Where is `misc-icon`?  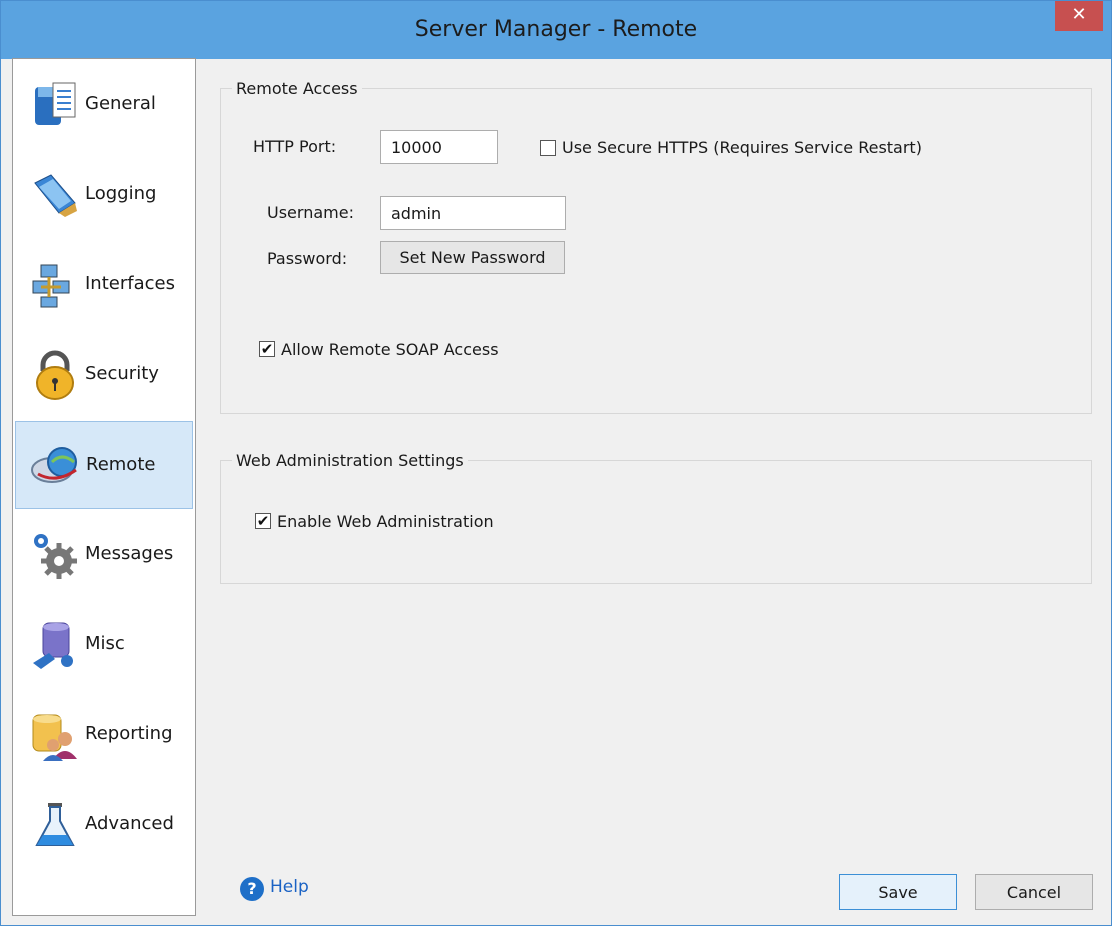
misc-icon is located at coordinates (53, 645).